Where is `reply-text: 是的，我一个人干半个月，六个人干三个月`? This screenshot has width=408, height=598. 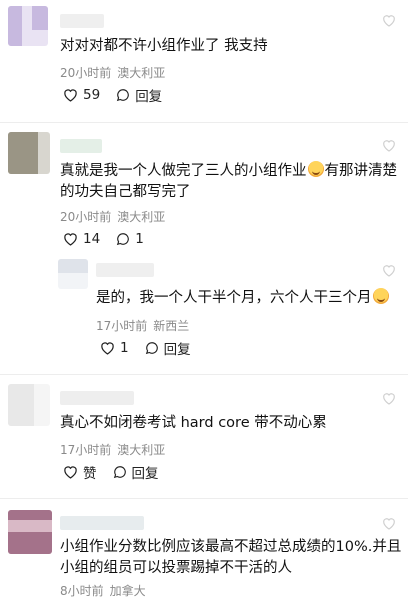
reply-text: 是的，我一个人干半个月，六个人干三个月 is located at coordinates (243, 298).